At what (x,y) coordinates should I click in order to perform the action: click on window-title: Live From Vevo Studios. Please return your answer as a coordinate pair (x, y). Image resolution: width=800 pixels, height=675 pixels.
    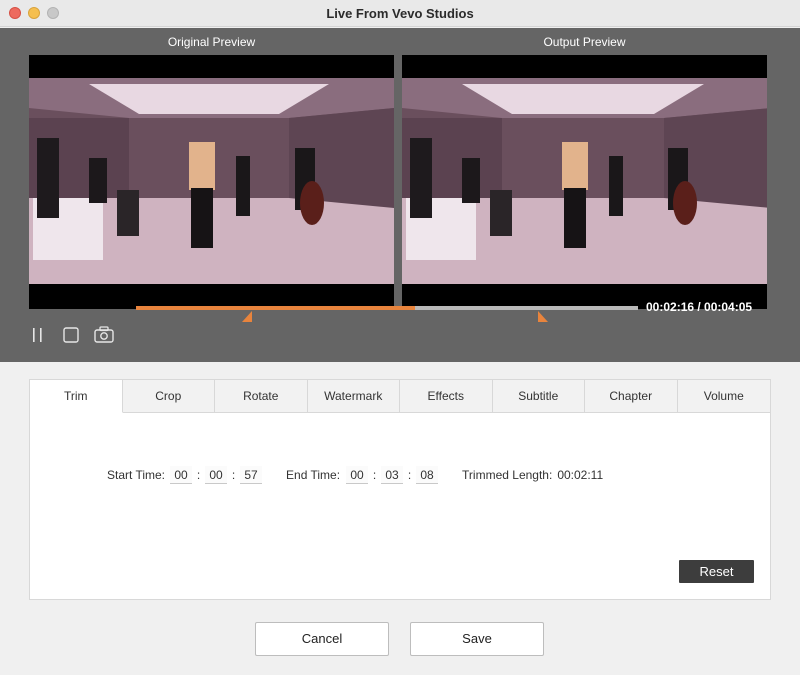
    Looking at the image, I should click on (400, 13).